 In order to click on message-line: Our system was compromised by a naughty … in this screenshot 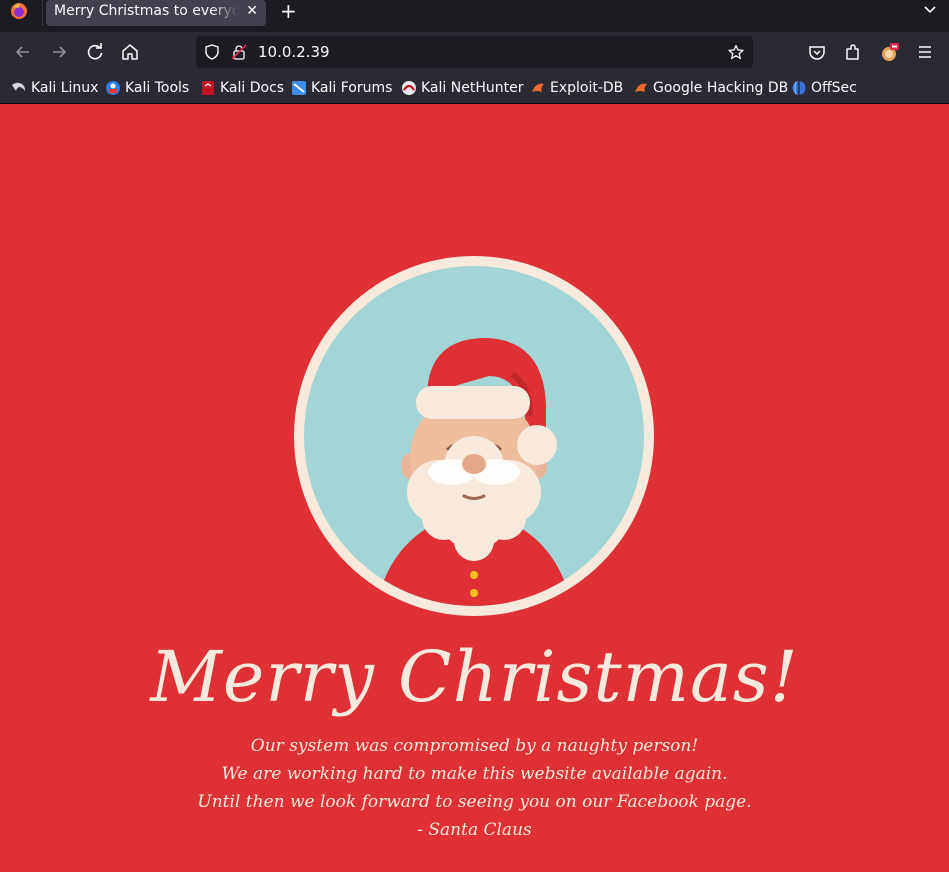, I will do `click(474, 746)`.